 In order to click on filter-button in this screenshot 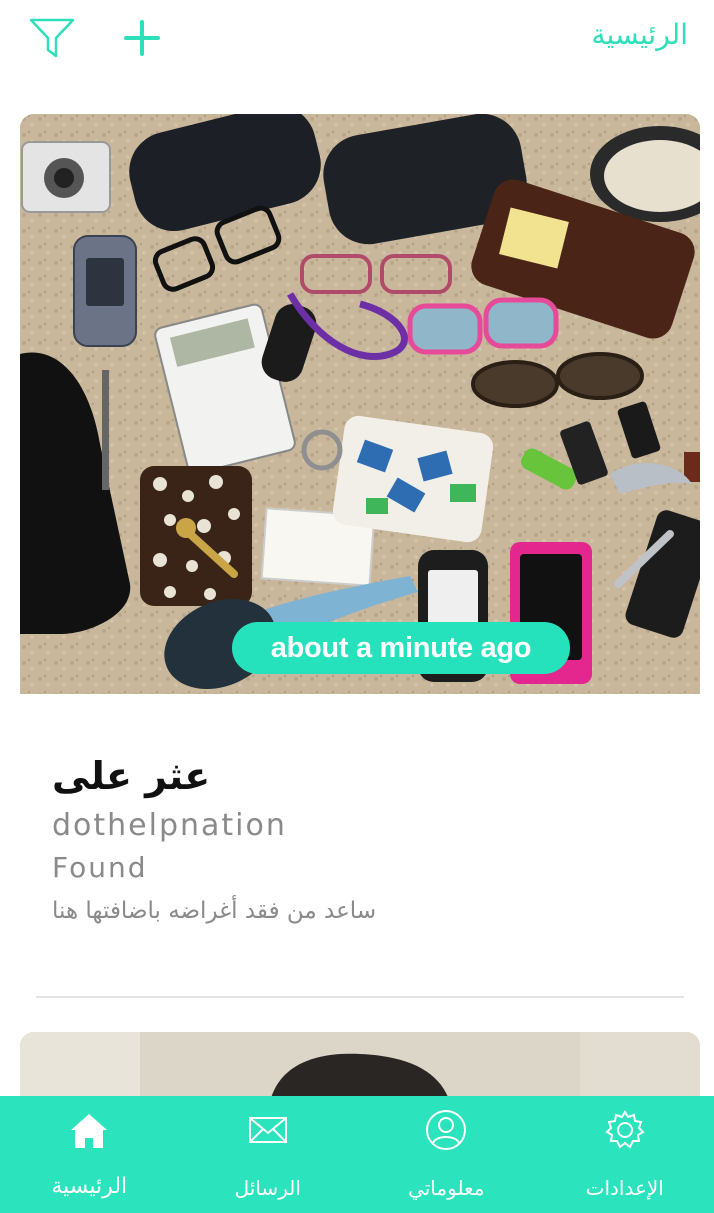, I will do `click(52, 38)`.